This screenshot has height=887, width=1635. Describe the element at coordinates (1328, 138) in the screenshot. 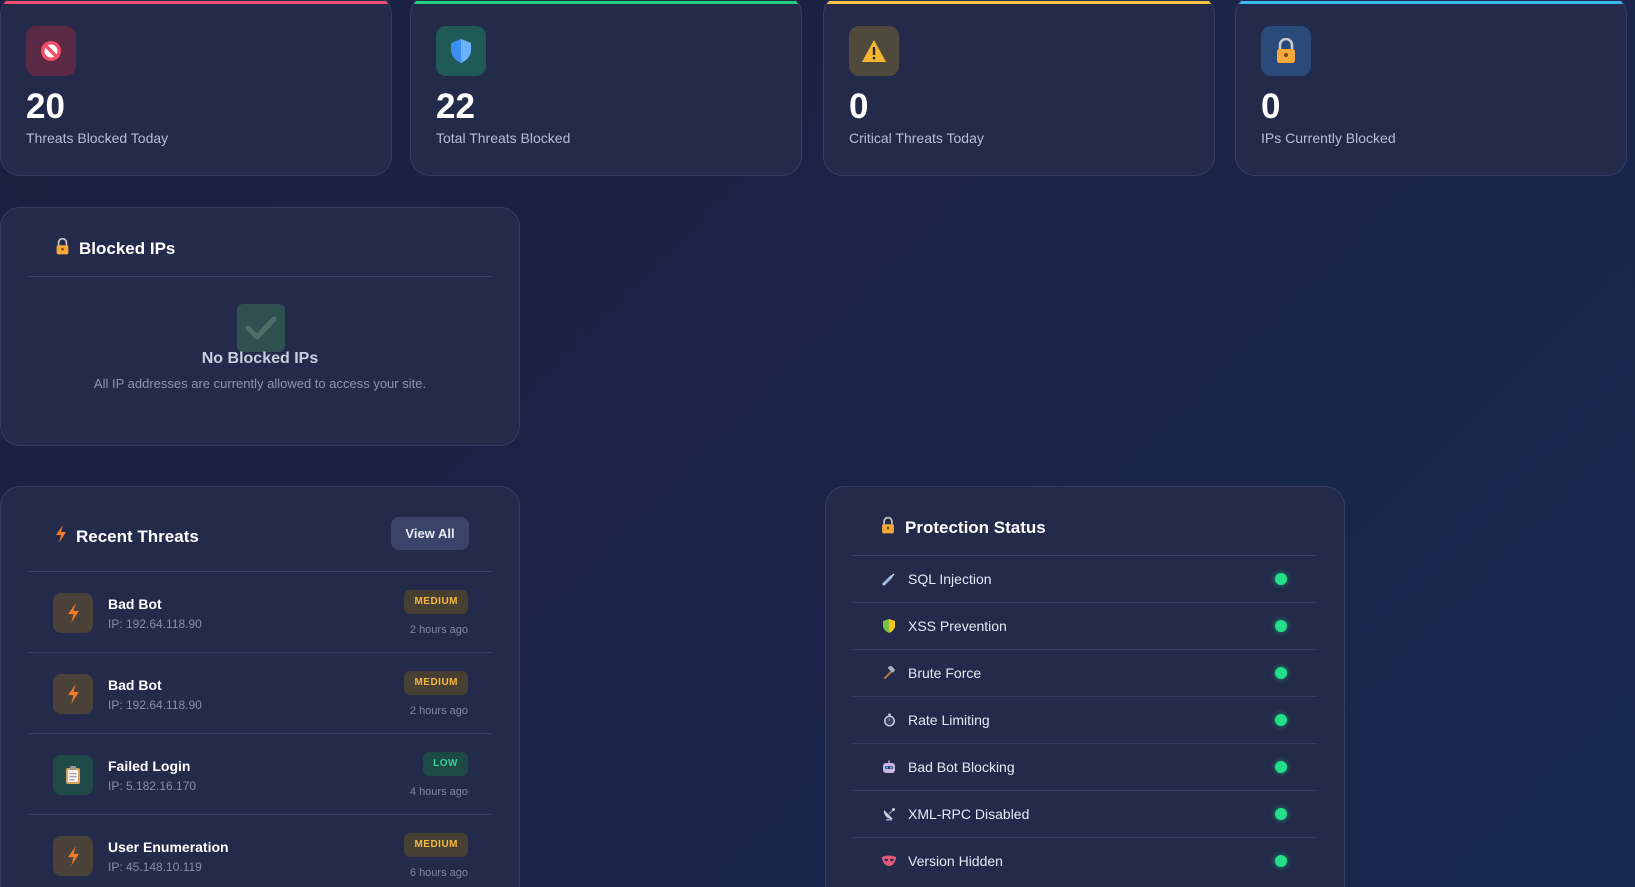

I see `stat-label: IPs Currently Blocked` at that location.